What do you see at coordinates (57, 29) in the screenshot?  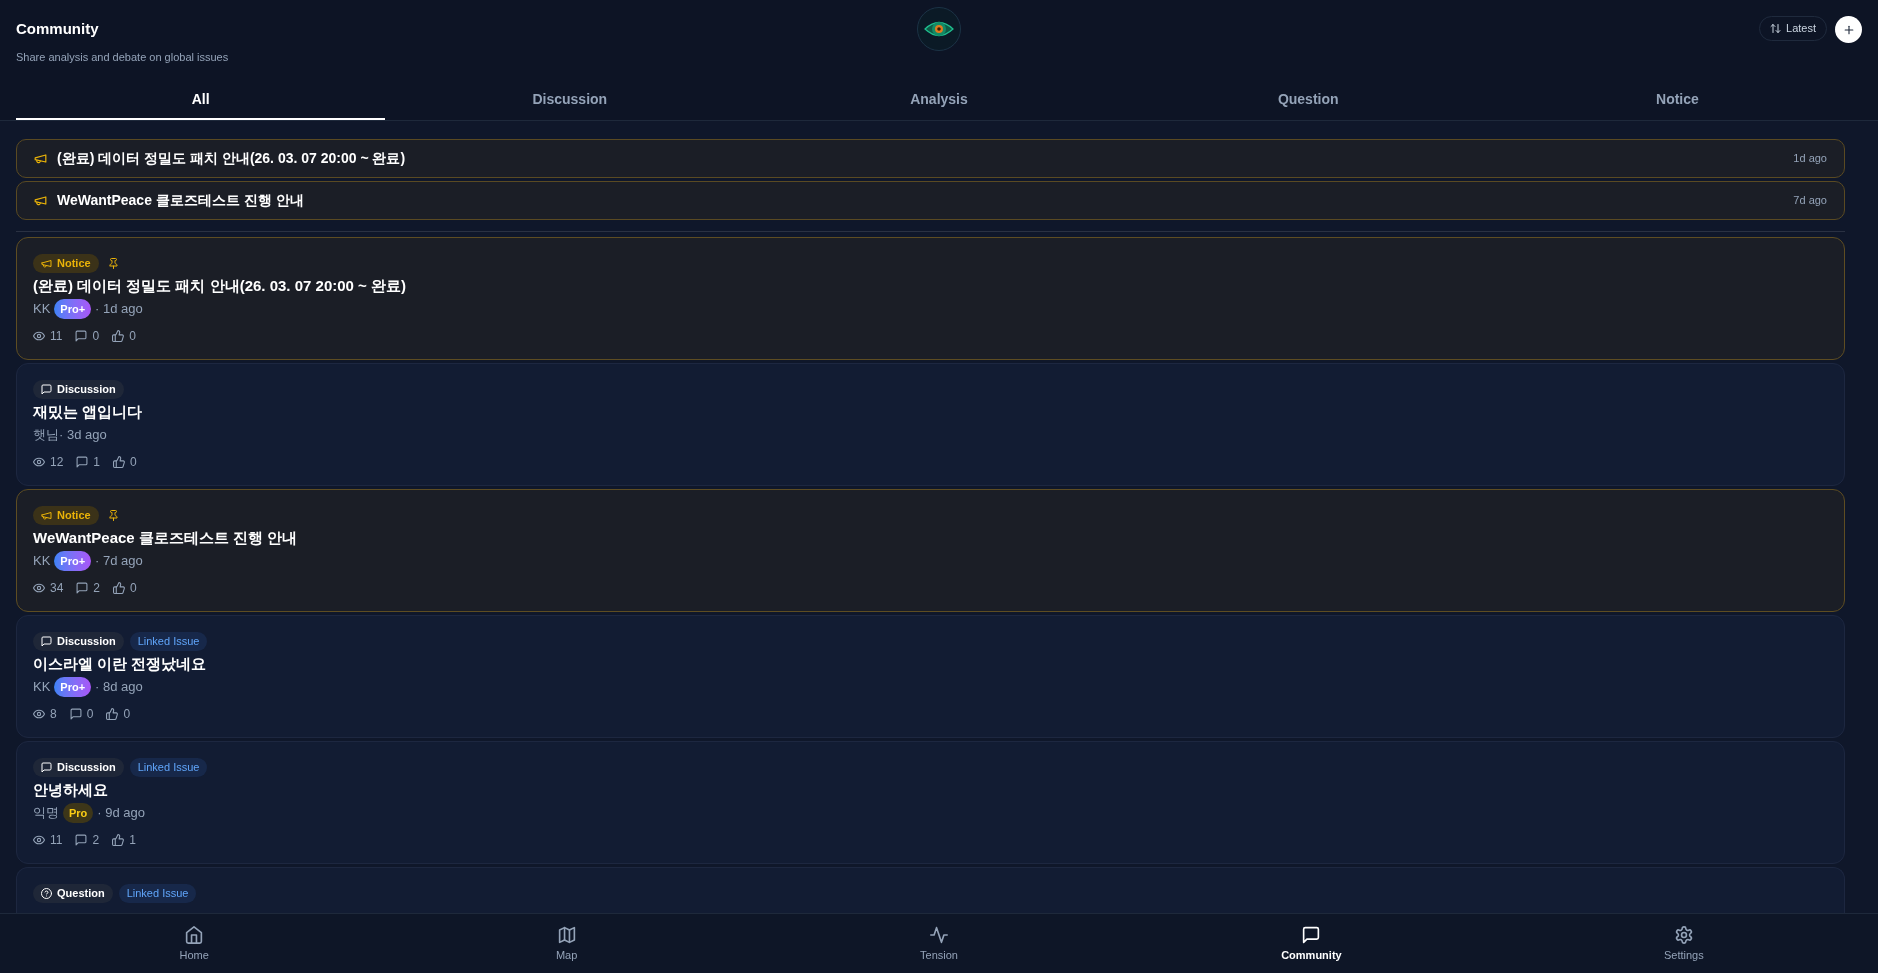 I see `page-title: Community` at bounding box center [57, 29].